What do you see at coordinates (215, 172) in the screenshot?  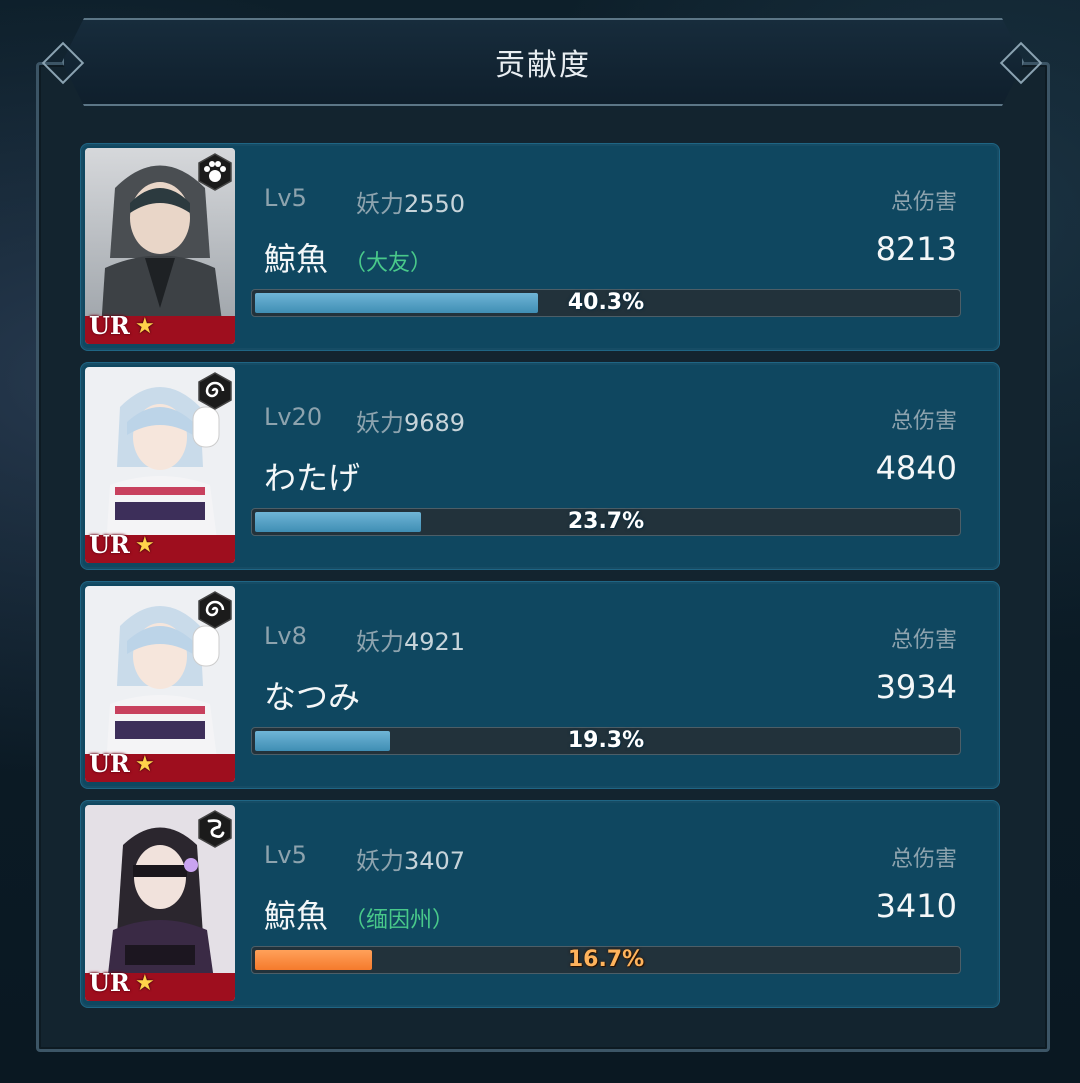 I see `paw-icon` at bounding box center [215, 172].